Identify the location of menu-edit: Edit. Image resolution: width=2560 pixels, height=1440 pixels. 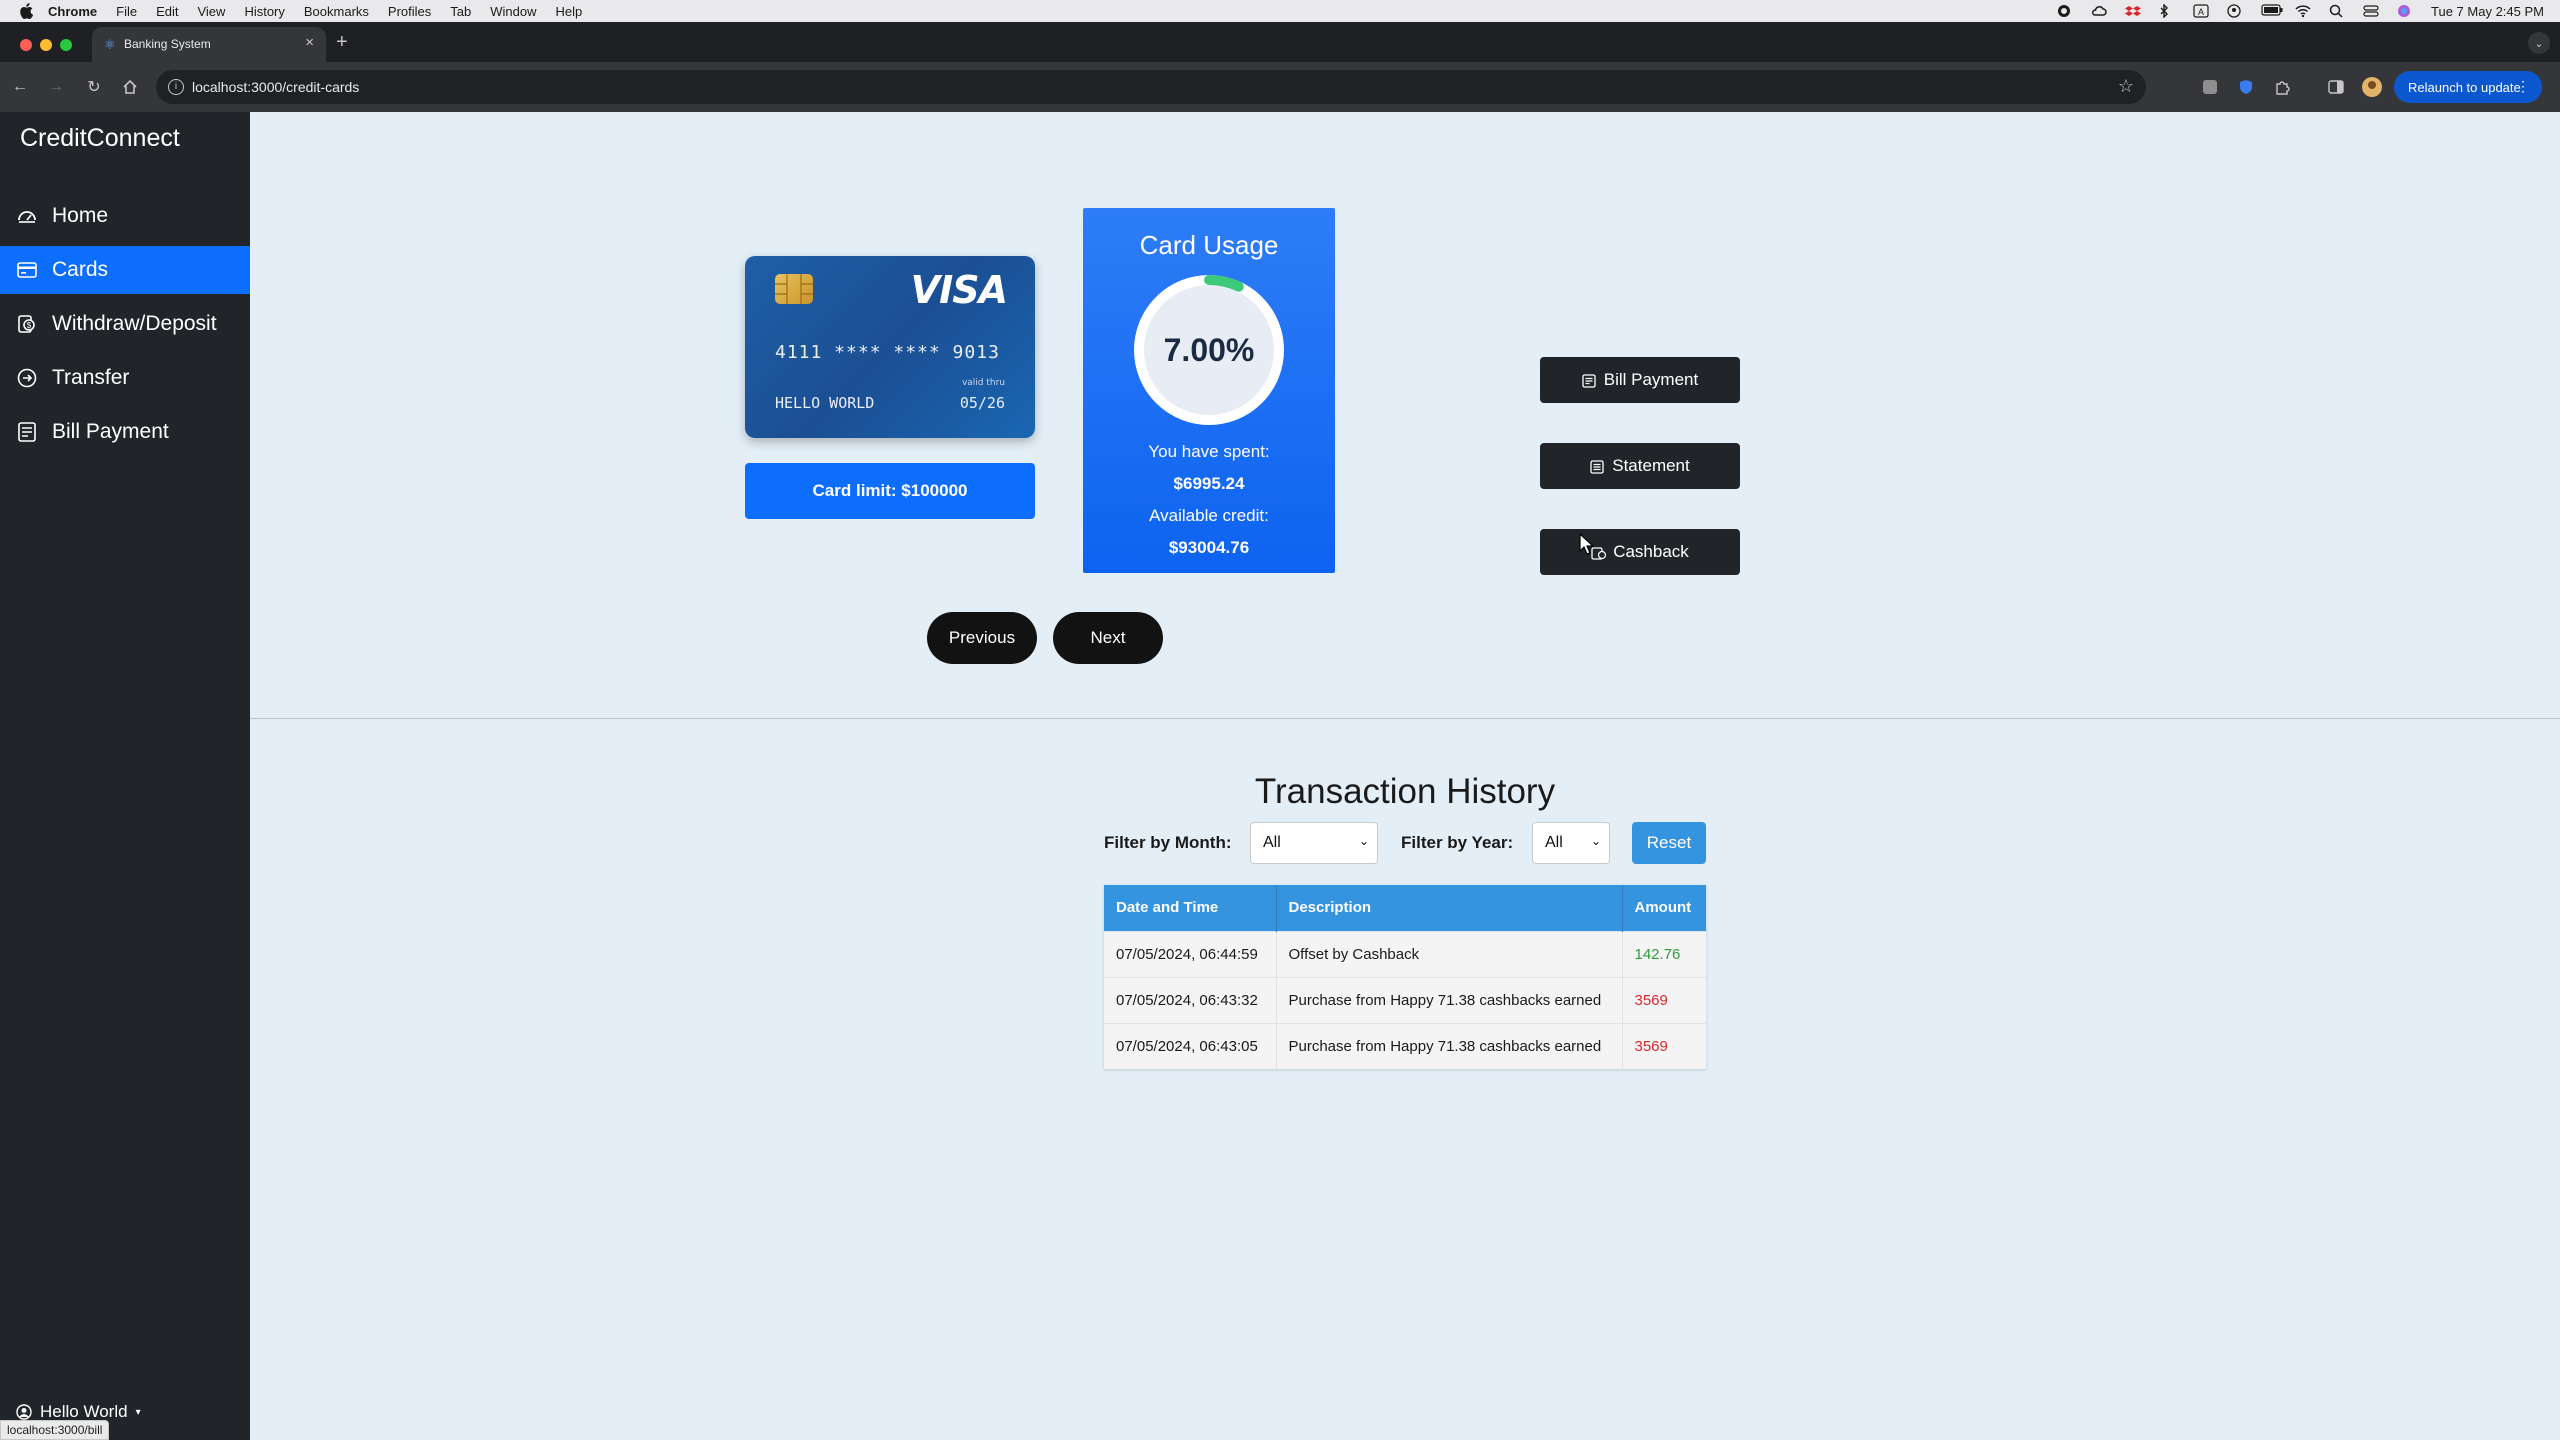
(167, 11).